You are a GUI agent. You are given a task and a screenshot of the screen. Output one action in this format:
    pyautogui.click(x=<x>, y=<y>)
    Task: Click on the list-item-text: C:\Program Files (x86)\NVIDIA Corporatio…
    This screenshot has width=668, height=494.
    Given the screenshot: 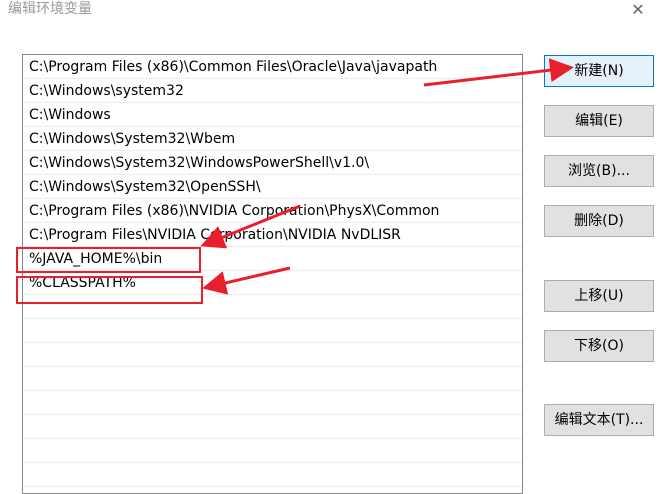 What is the action you would take?
    pyautogui.click(x=234, y=211)
    